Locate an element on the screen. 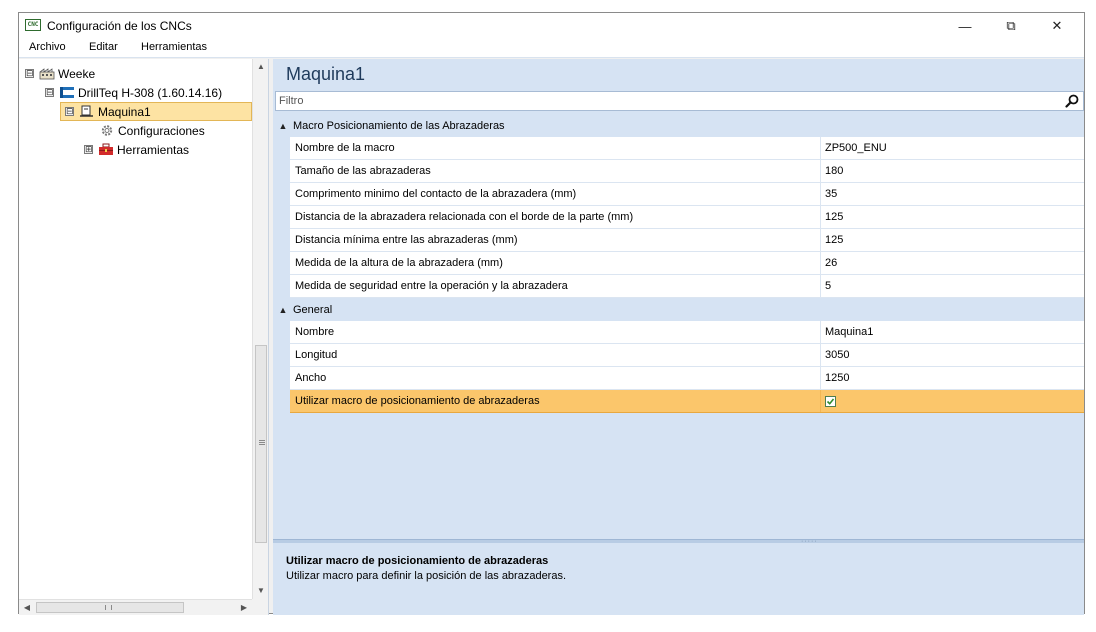 The image size is (1096, 632). close-button: ✕ is located at coordinates (1057, 26).